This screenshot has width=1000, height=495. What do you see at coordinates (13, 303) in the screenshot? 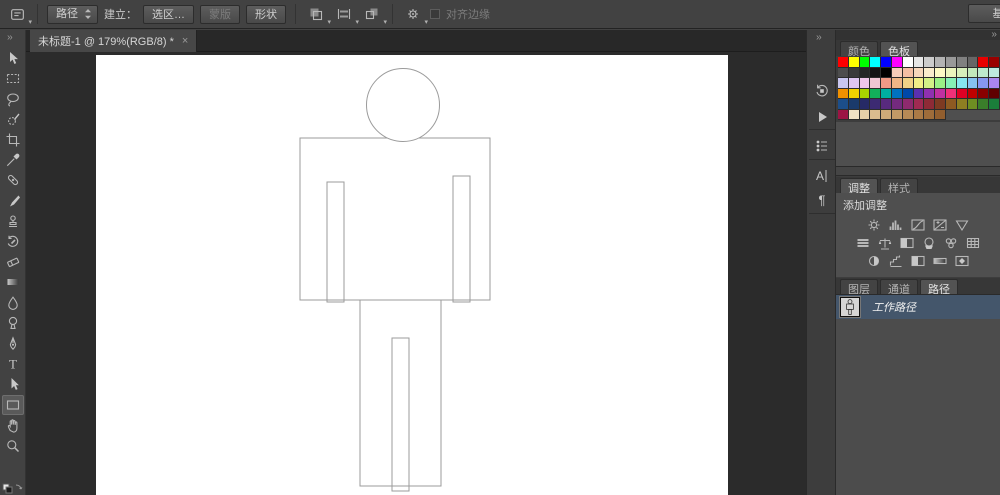
I see `blur-tool` at bounding box center [13, 303].